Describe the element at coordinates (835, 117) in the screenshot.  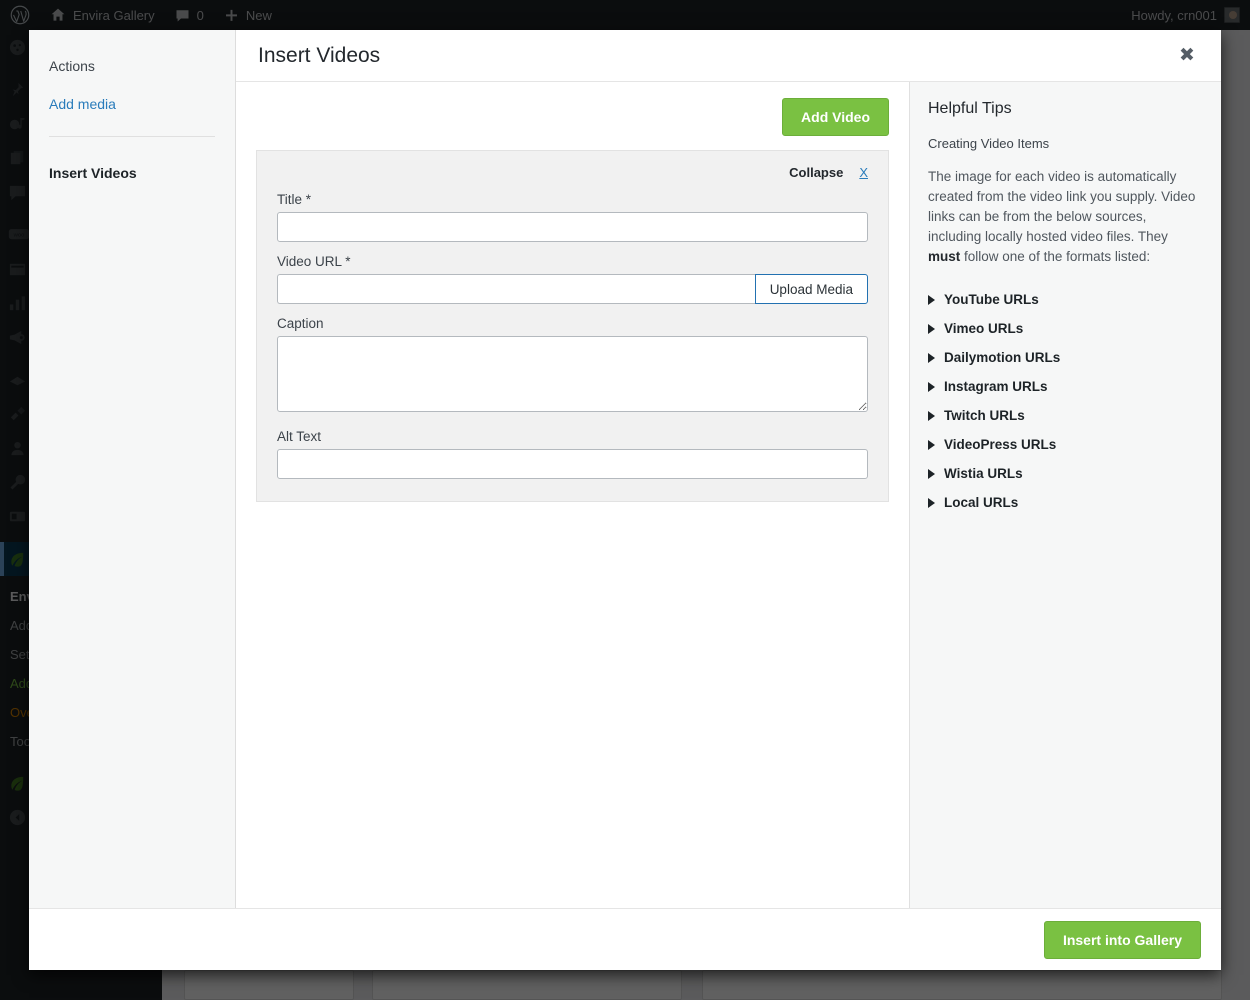
I see `add-video-button: Add Video` at that location.